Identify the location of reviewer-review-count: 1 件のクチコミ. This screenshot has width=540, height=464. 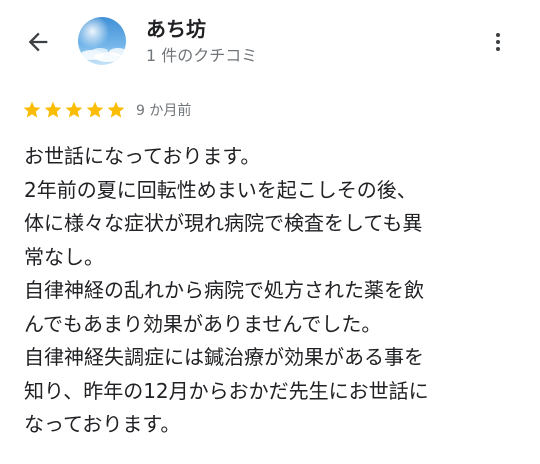
(202, 55).